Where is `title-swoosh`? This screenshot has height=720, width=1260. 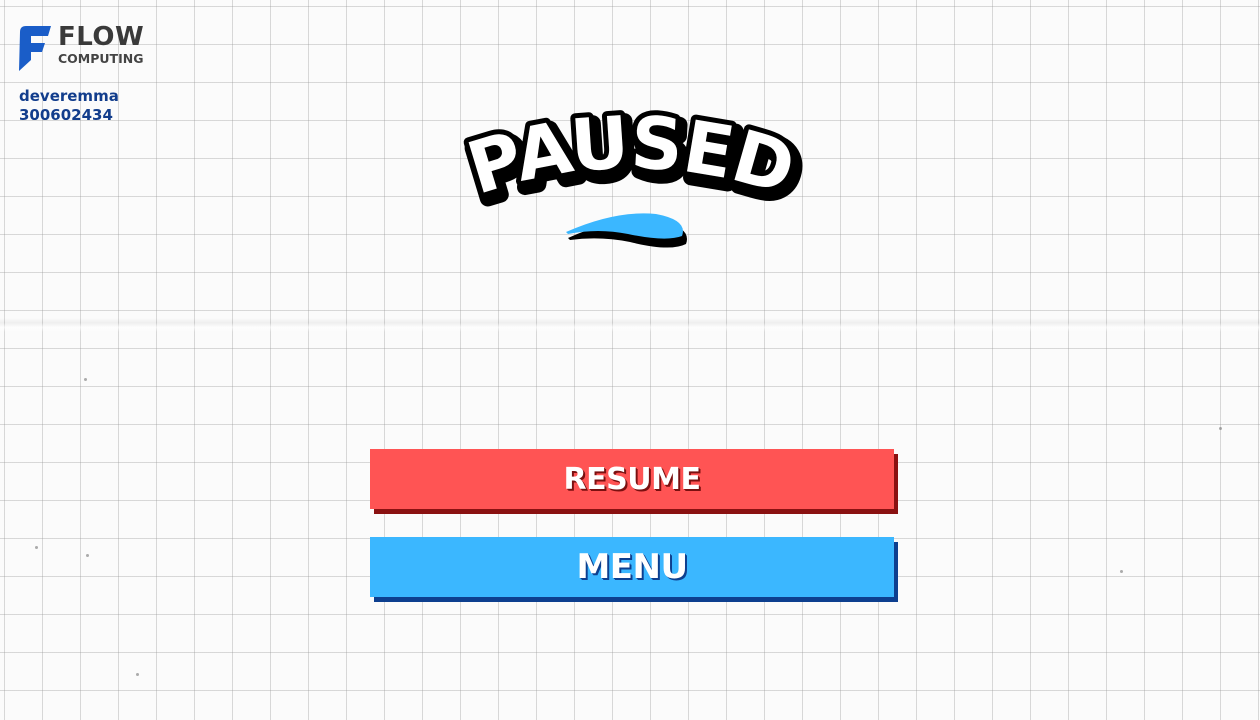 title-swoosh is located at coordinates (626, 230).